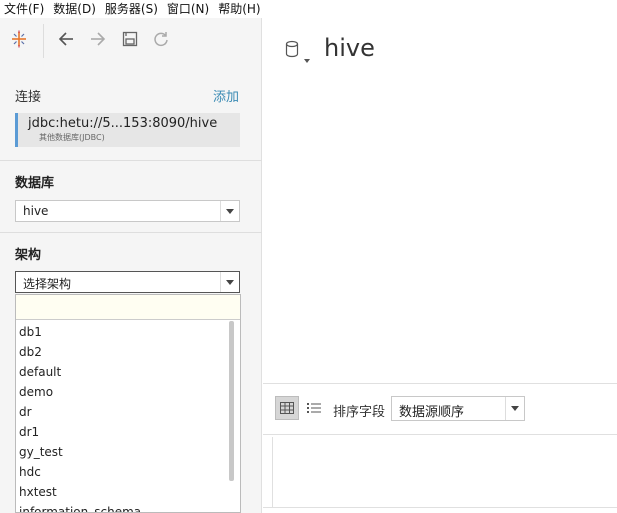 The width and height of the screenshot is (617, 513). I want to click on save-icon, so click(130, 39).